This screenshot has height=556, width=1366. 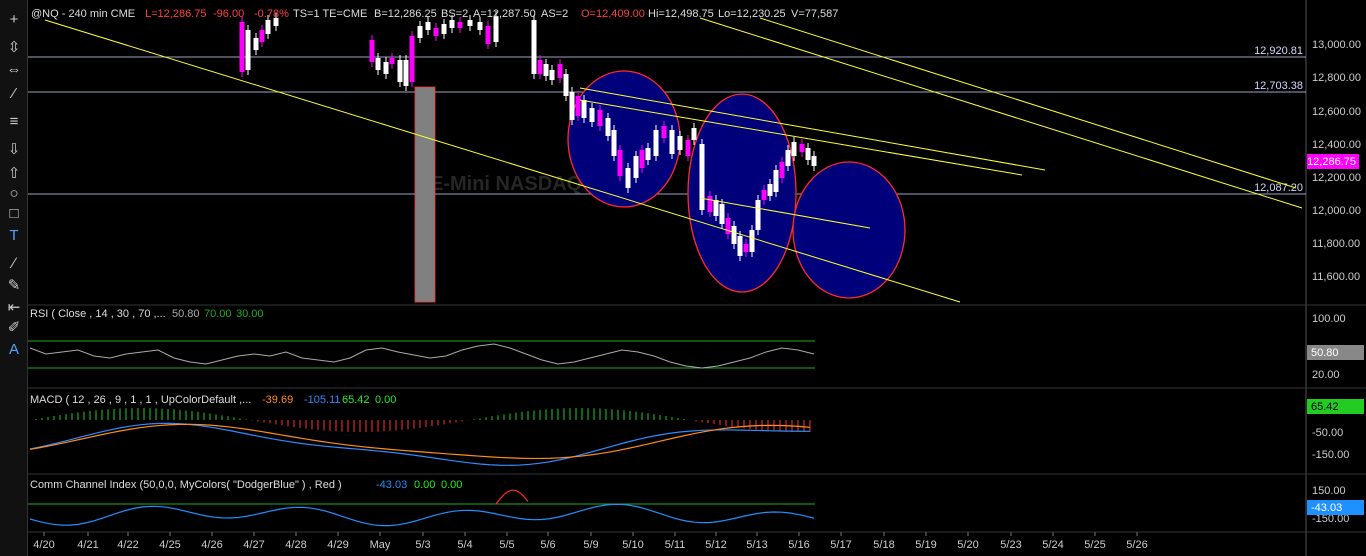 What do you see at coordinates (186, 314) in the screenshot?
I see `rsi-value: 50.80` at bounding box center [186, 314].